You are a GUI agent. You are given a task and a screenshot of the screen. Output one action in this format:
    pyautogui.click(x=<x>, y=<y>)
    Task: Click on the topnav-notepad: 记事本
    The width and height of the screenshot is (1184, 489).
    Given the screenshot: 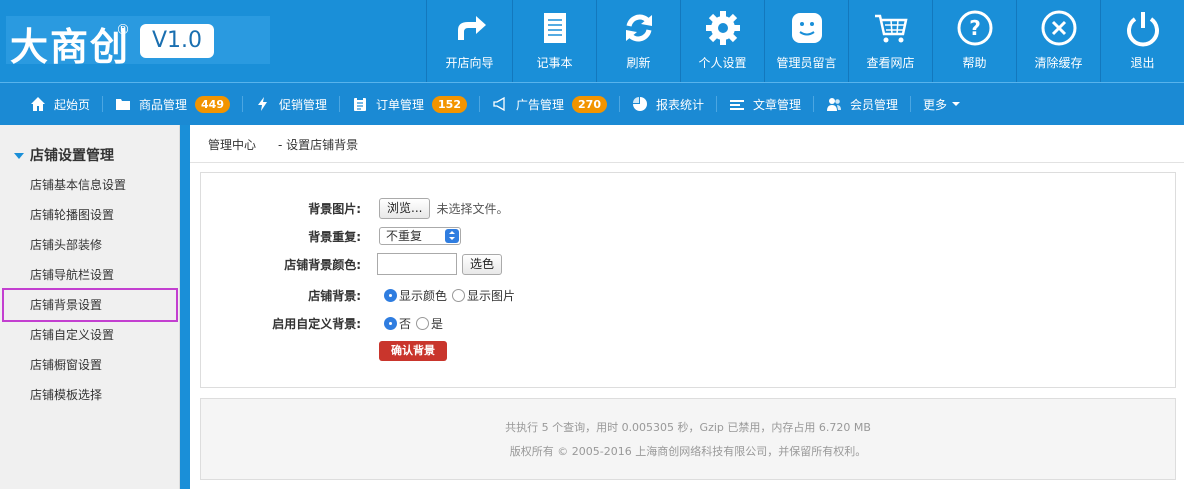 What is the action you would take?
    pyautogui.click(x=554, y=41)
    